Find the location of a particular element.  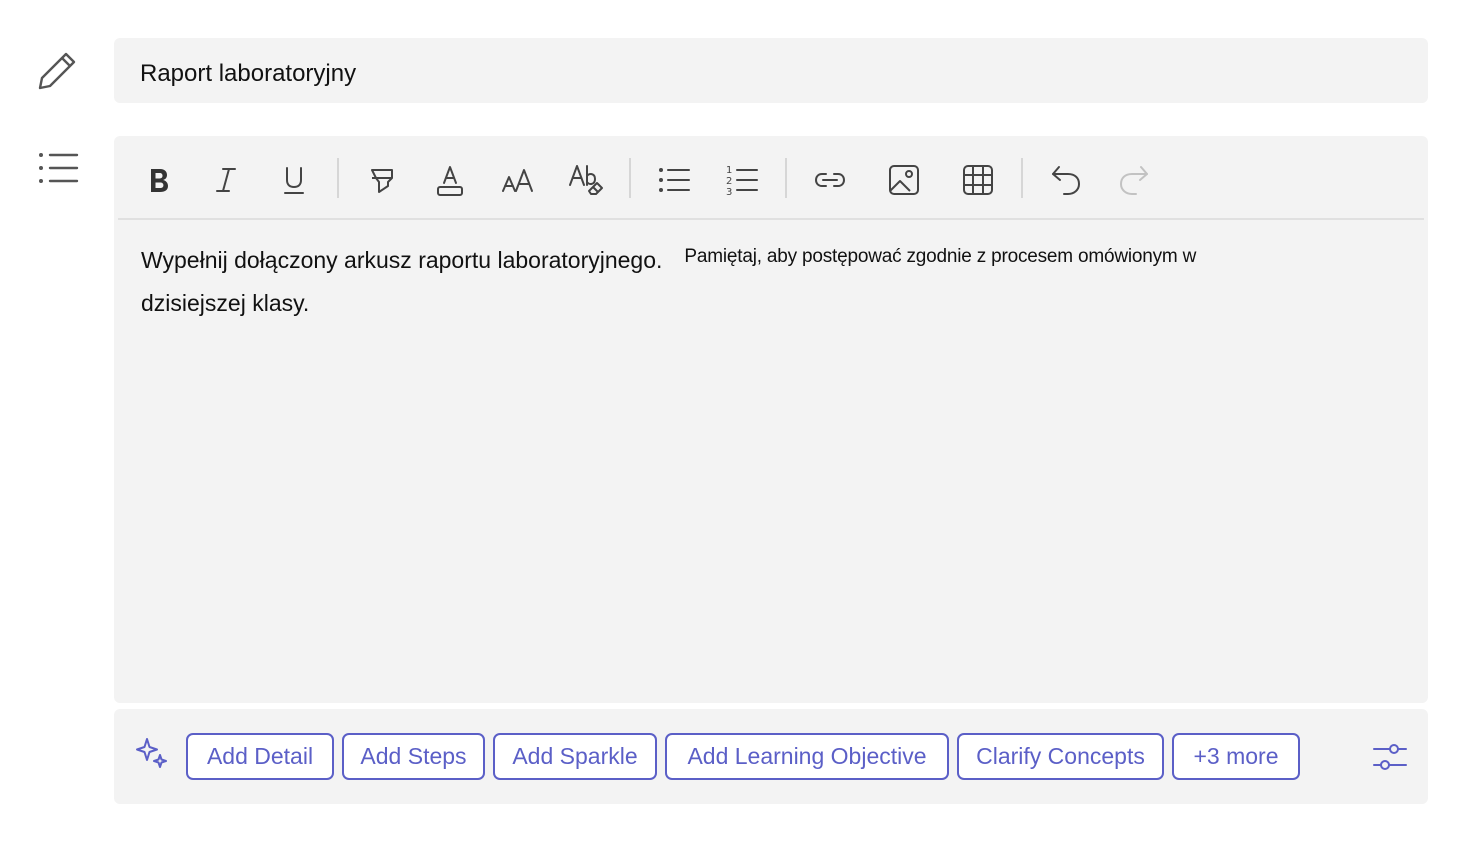

highlighter-icon is located at coordinates (382, 181).